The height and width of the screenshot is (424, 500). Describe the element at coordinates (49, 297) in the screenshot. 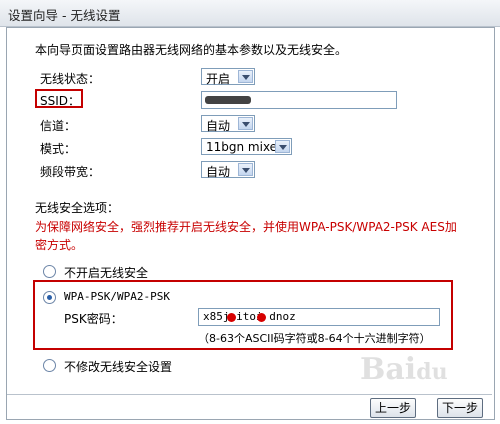

I see `radio-wpa-psk` at that location.